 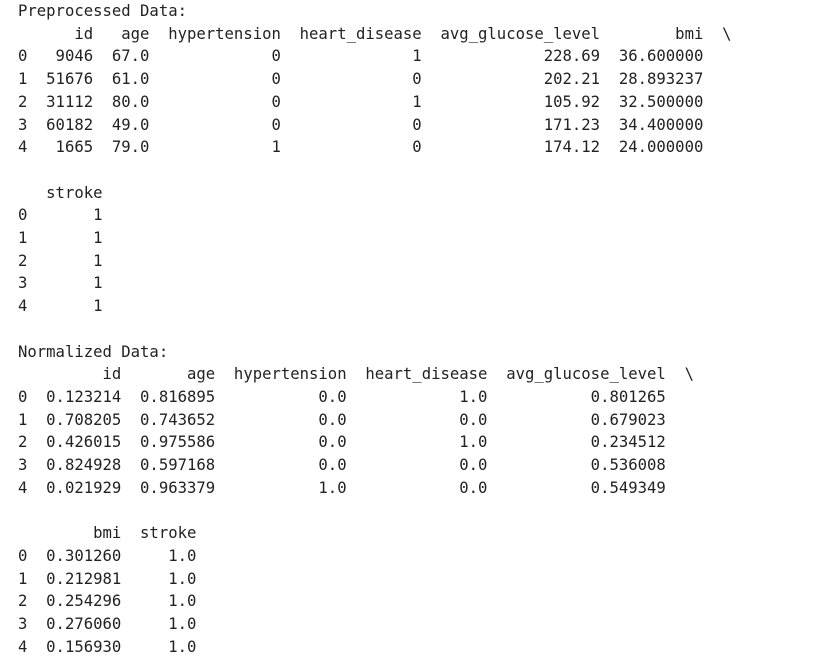 I want to click on output-line: 4 0.156930 1.0, so click(x=117, y=646).